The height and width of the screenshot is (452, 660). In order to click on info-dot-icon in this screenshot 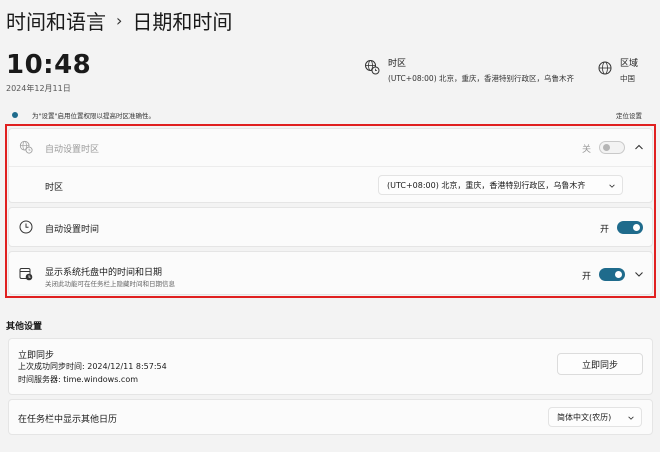, I will do `click(15, 115)`.